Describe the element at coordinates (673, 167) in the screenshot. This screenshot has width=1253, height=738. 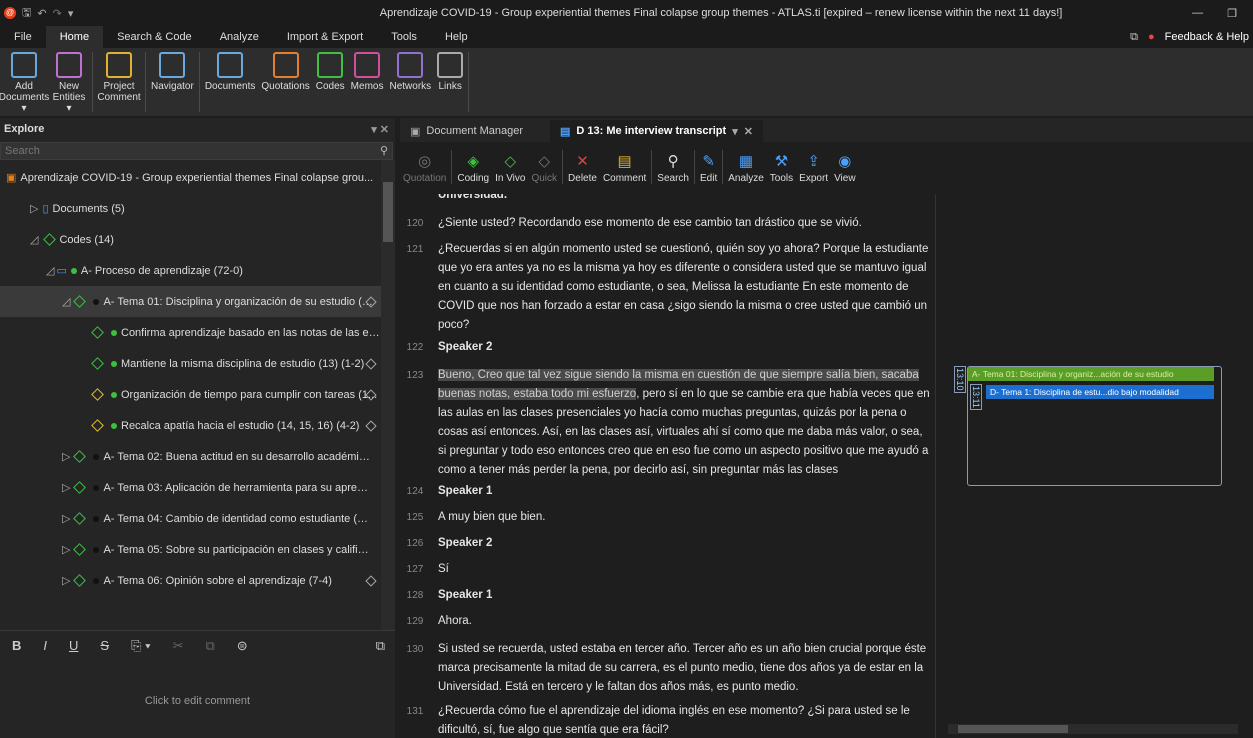
I see `search-button: ⚲ Search` at that location.